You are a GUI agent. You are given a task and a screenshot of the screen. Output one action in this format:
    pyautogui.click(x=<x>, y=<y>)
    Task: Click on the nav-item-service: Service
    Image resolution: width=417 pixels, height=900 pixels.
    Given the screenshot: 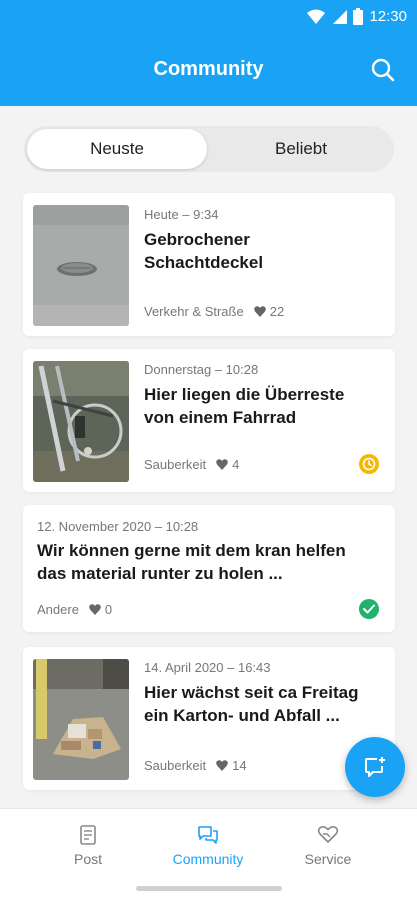 What is the action you would take?
    pyautogui.click(x=328, y=845)
    